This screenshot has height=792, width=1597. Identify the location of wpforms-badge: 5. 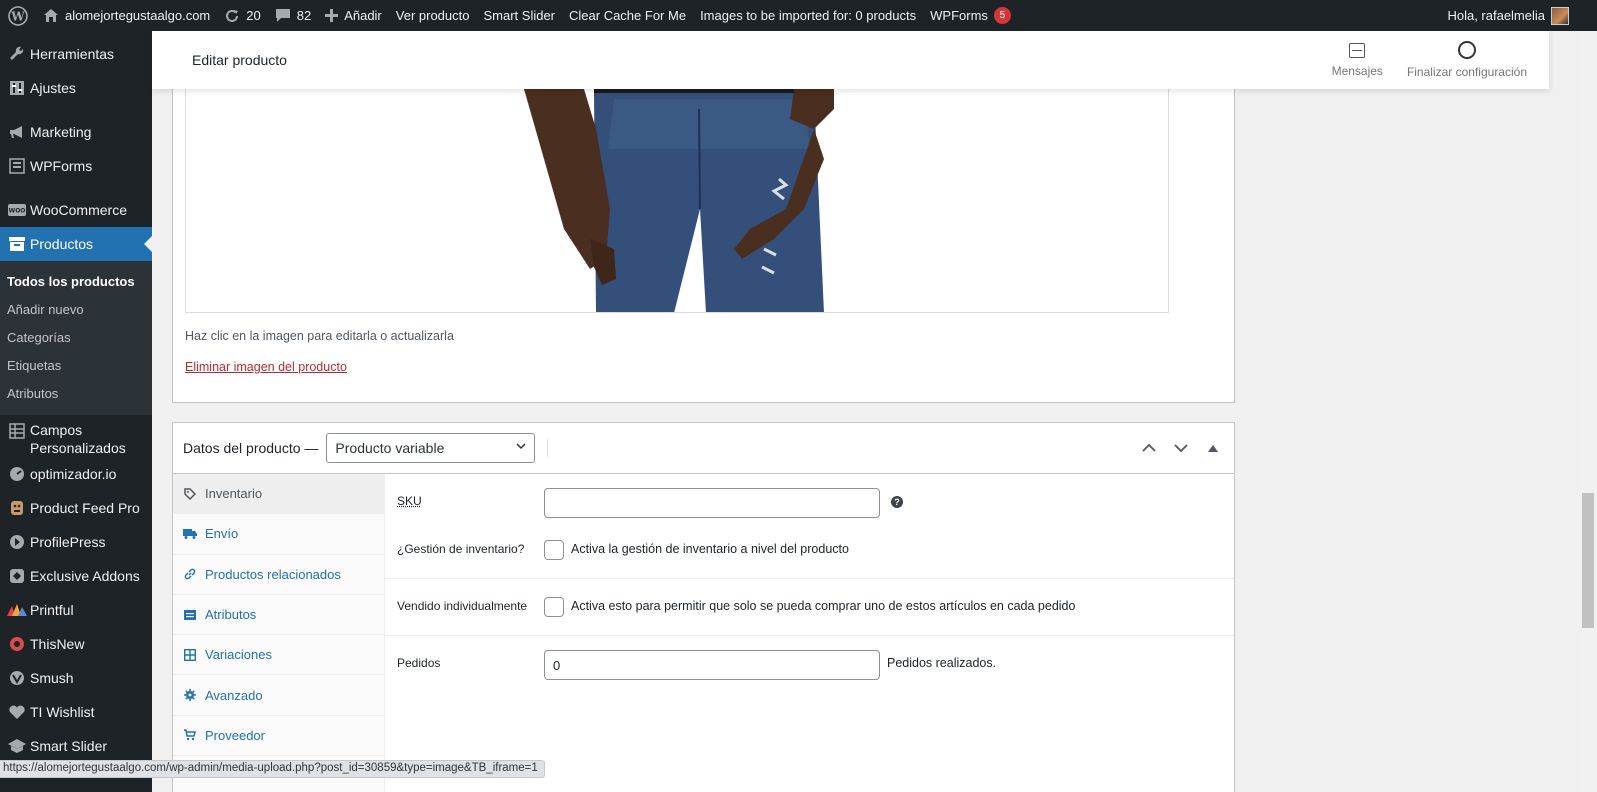
(1002, 15).